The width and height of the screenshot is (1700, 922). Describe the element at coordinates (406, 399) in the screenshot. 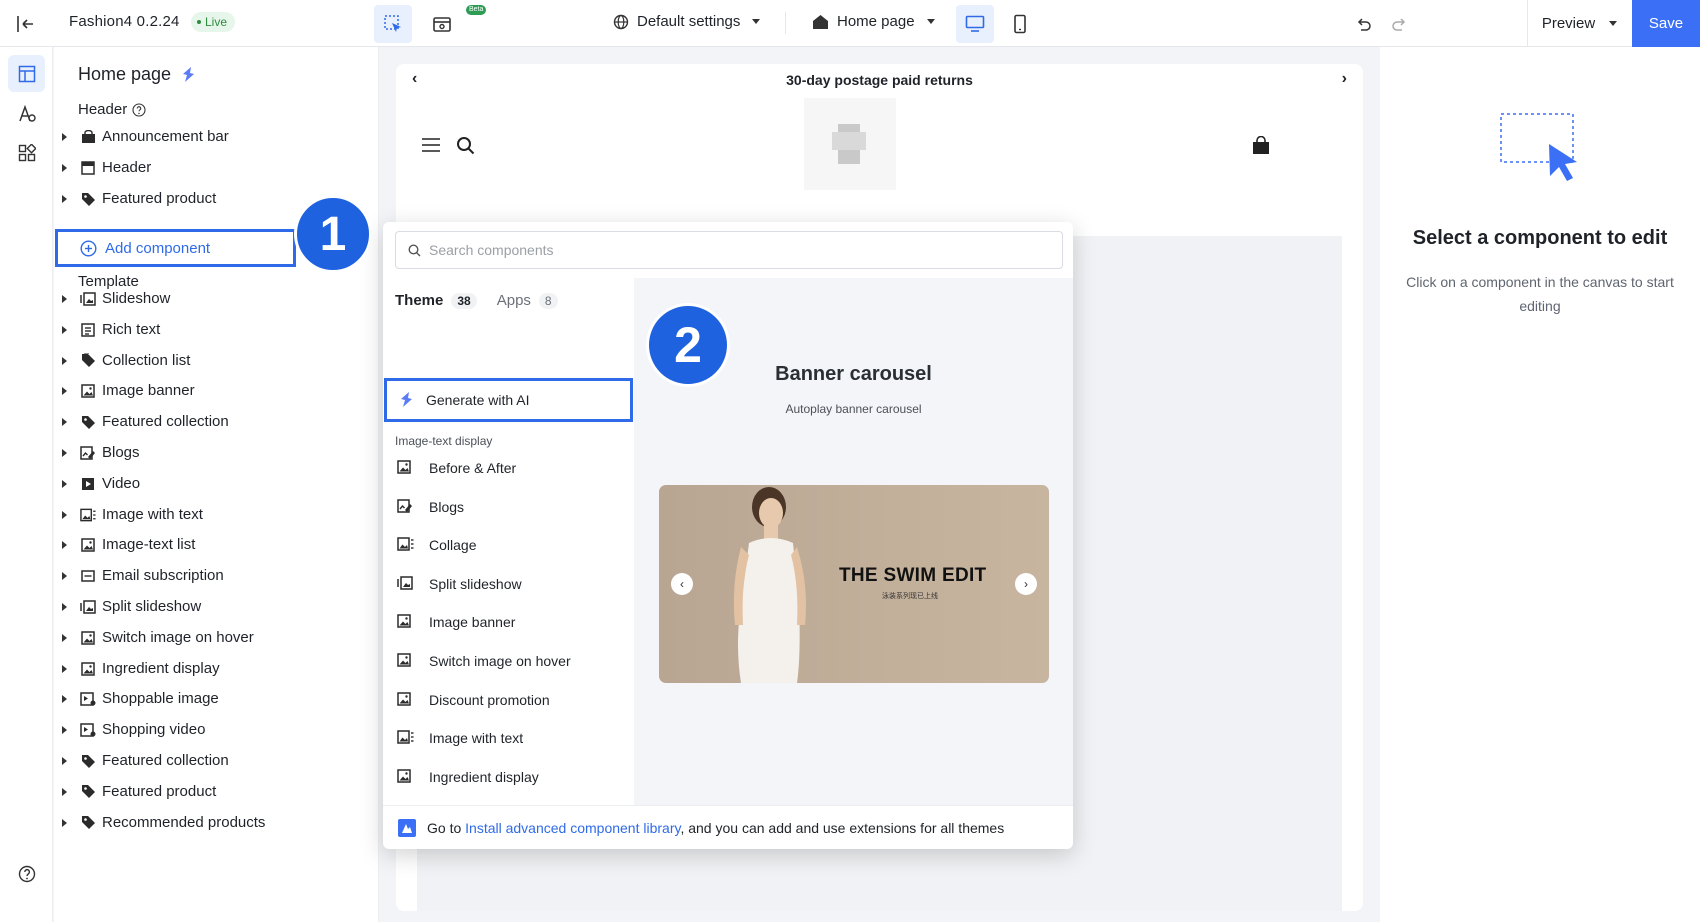

I see `ai-icon` at that location.